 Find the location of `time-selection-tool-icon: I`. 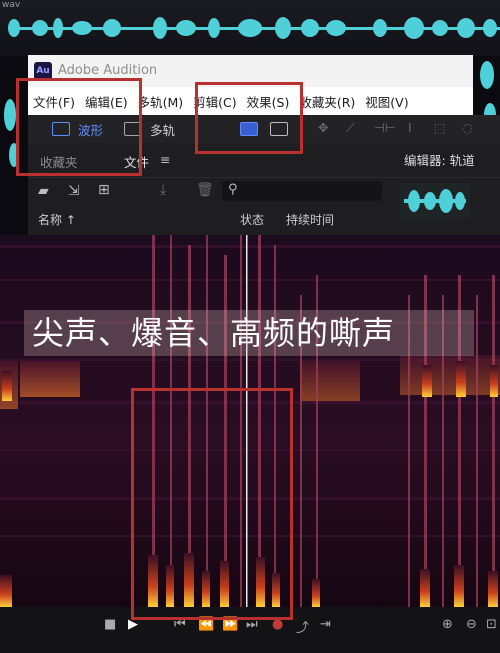

time-selection-tool-icon: I is located at coordinates (410, 127).